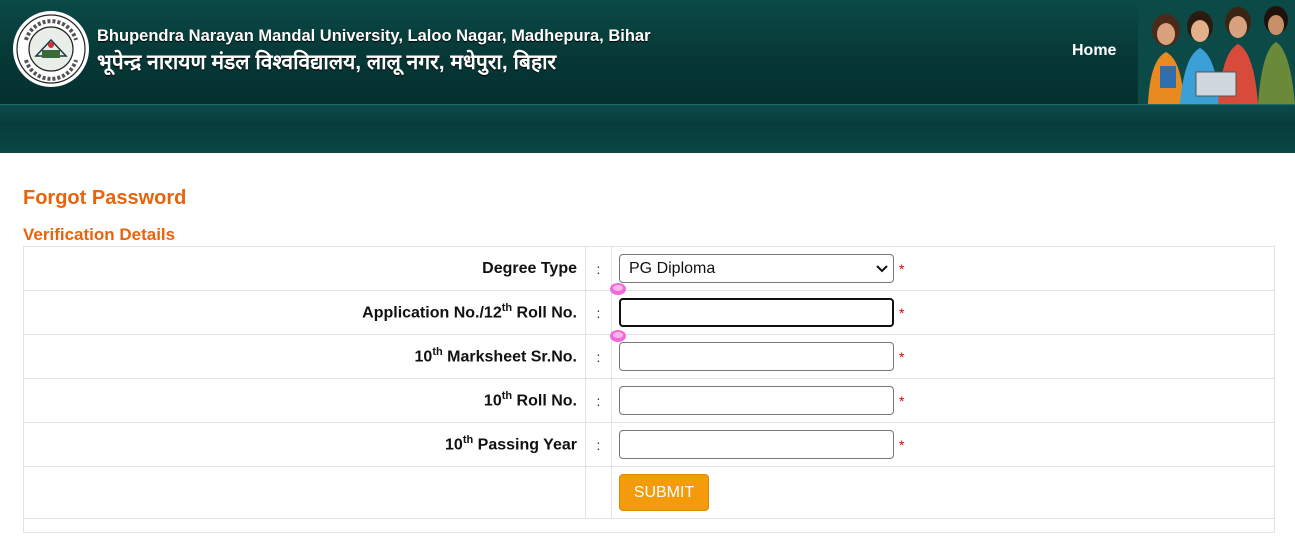  I want to click on university-seal-icon, so click(51, 49).